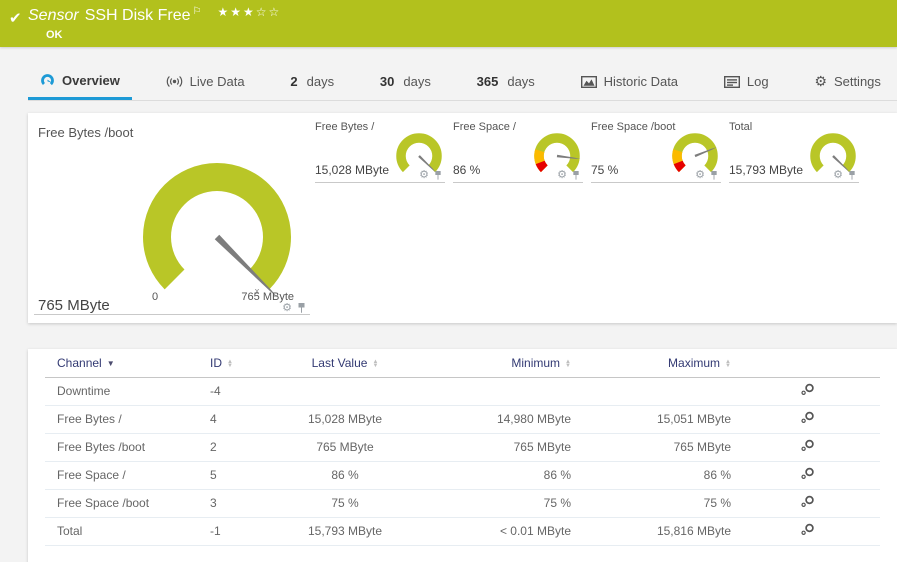 Image resolution: width=897 pixels, height=562 pixels. I want to click on gauge-tile-free-space-boot: Free Space /boot 75 % ⚙, so click(656, 151).